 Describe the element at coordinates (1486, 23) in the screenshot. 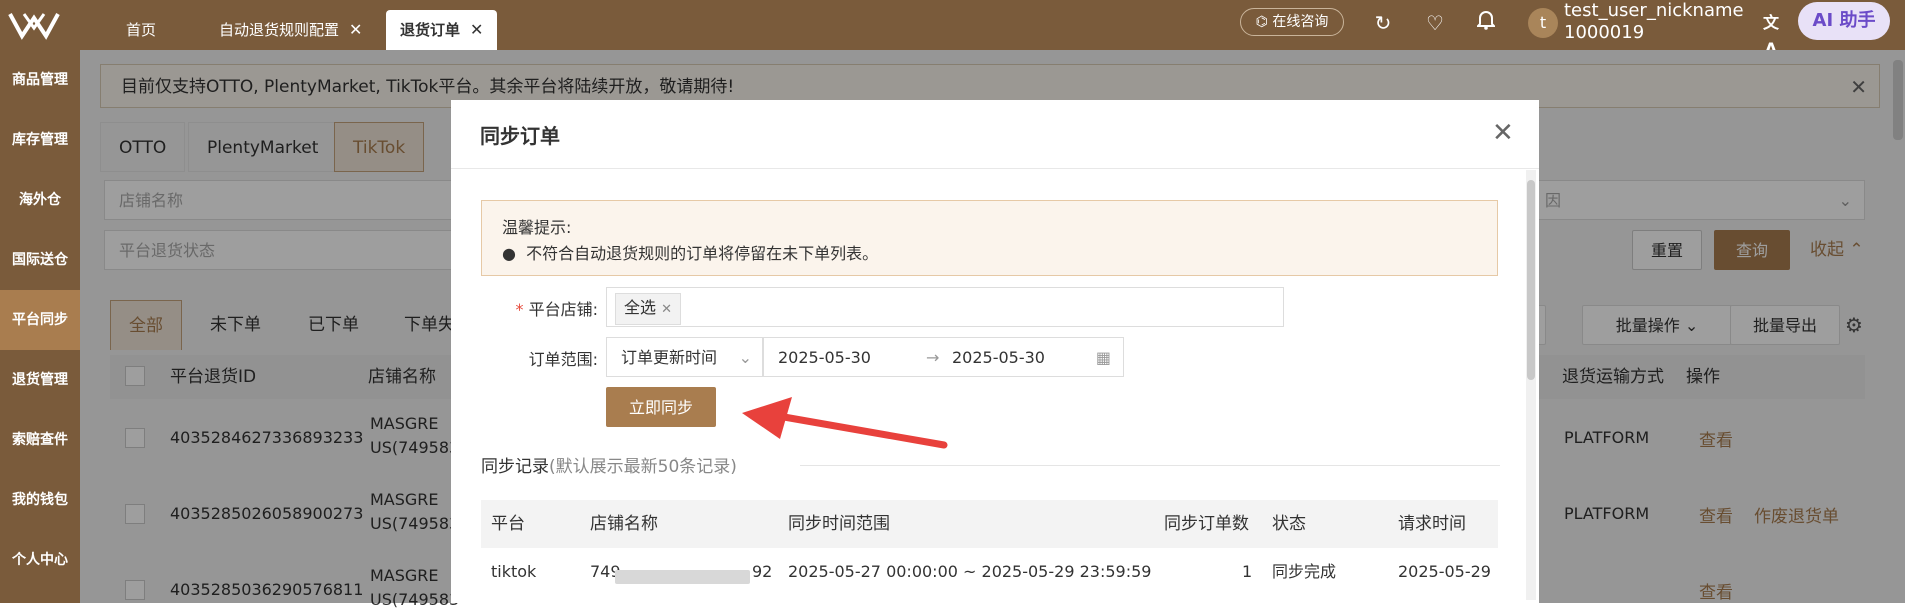

I see `bell-icon` at that location.